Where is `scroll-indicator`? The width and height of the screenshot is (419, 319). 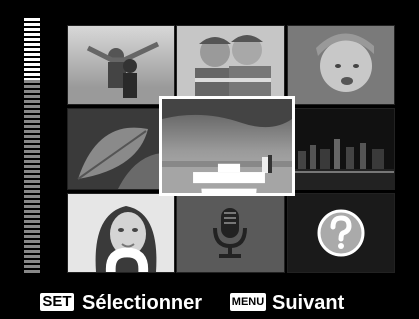
scroll-indicator is located at coordinates (32, 145).